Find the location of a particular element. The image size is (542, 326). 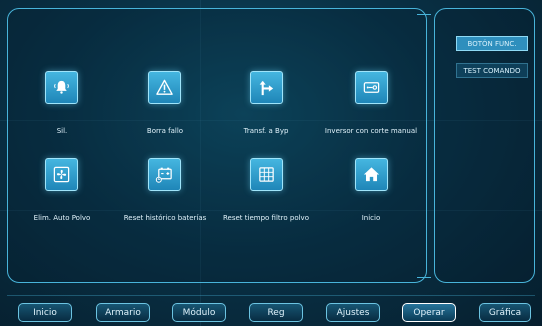

bell-sound-icon is located at coordinates (61, 87).